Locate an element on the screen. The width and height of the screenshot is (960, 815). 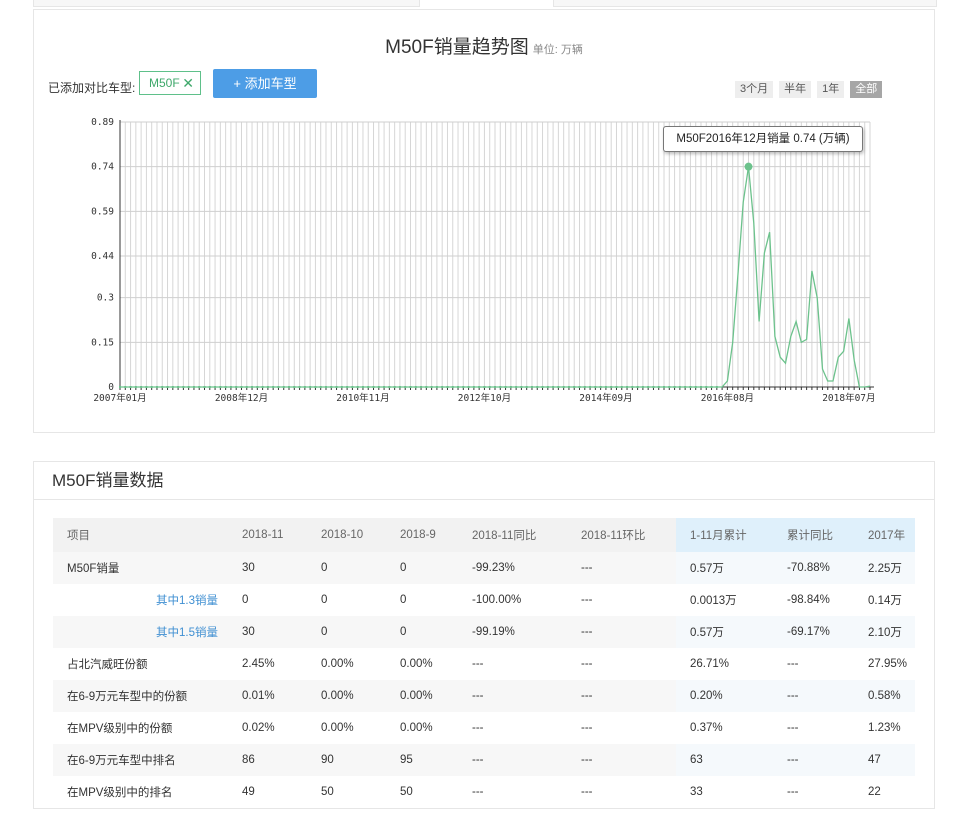
table-cell: 95 is located at coordinates (422, 760).